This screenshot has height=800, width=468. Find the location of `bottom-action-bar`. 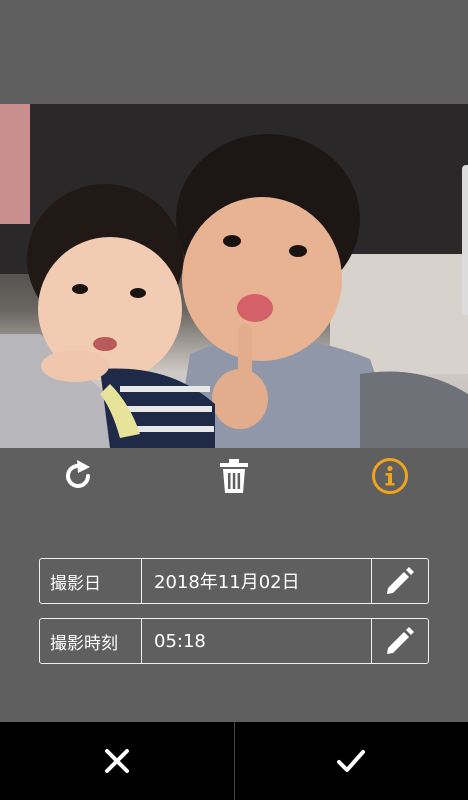

bottom-action-bar is located at coordinates (234, 761).